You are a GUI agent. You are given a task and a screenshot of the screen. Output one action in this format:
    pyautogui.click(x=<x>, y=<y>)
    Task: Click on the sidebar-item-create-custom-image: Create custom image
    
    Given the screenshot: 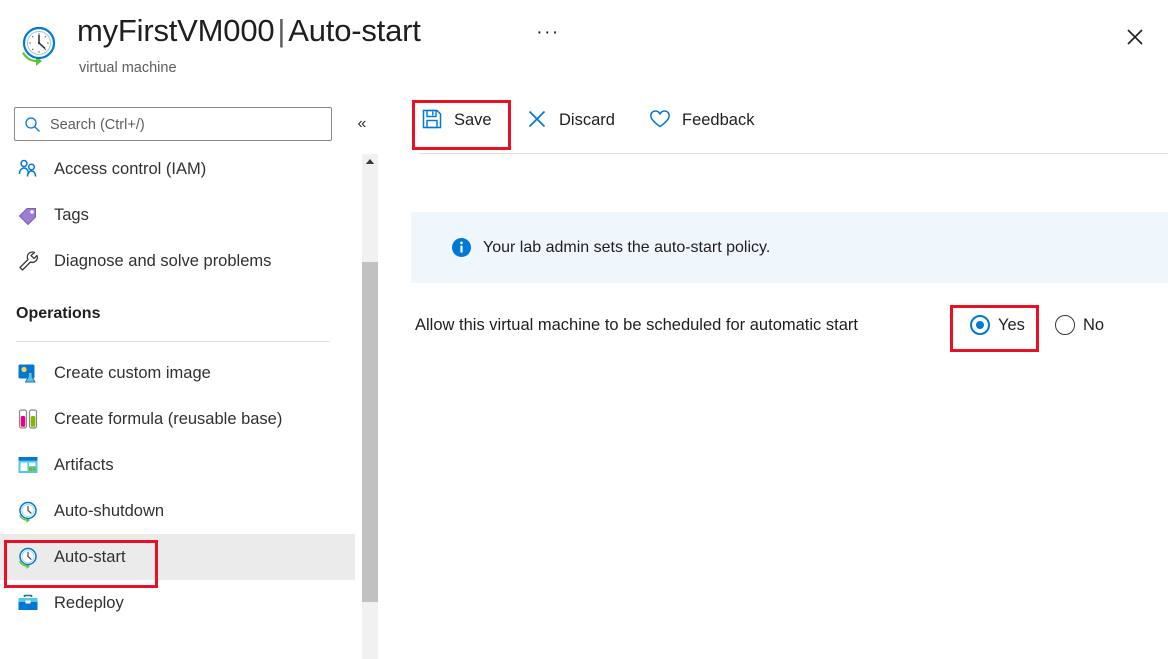 What is the action you would take?
    pyautogui.click(x=177, y=373)
    